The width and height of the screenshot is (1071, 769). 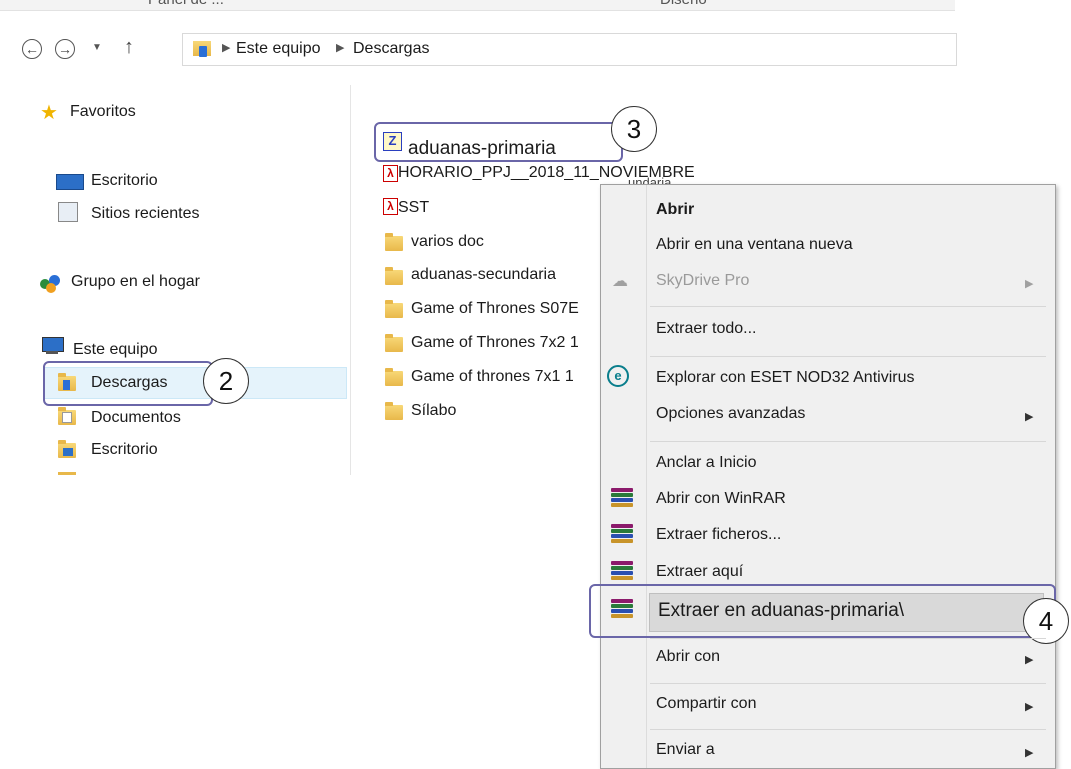 I want to click on nav-escritorio: Escritorio, so click(x=124, y=181).